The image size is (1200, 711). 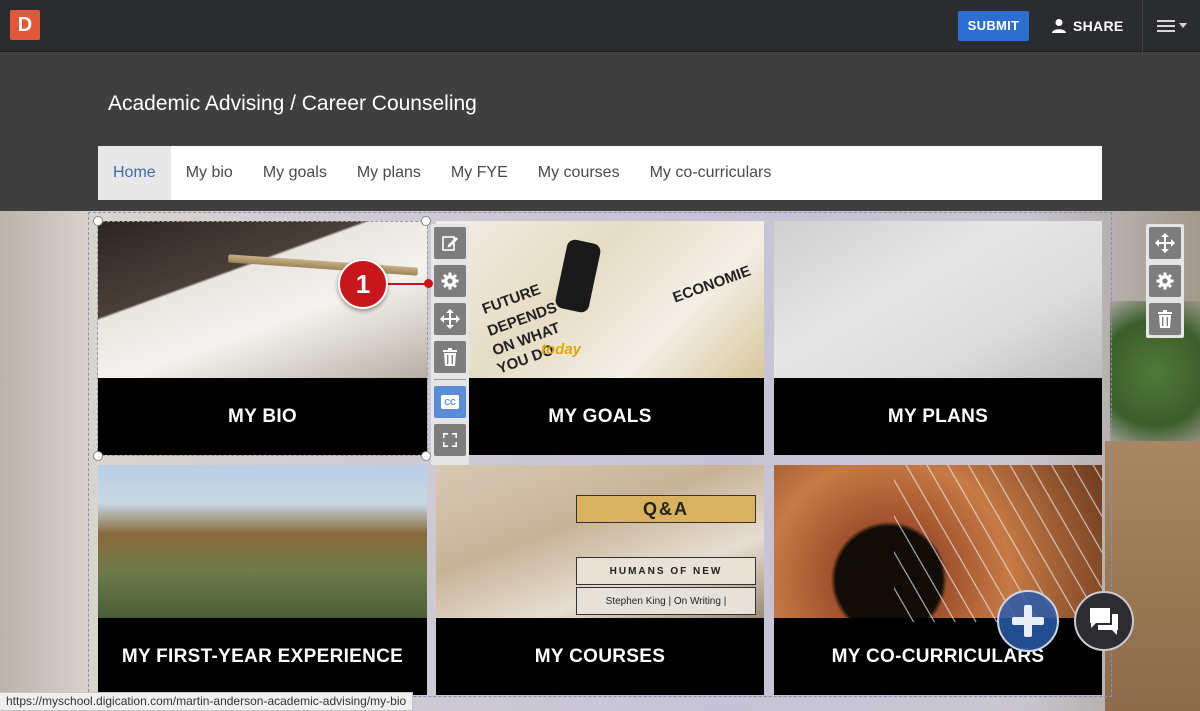 I want to click on wood-table-decoration, so click(x=1152, y=576).